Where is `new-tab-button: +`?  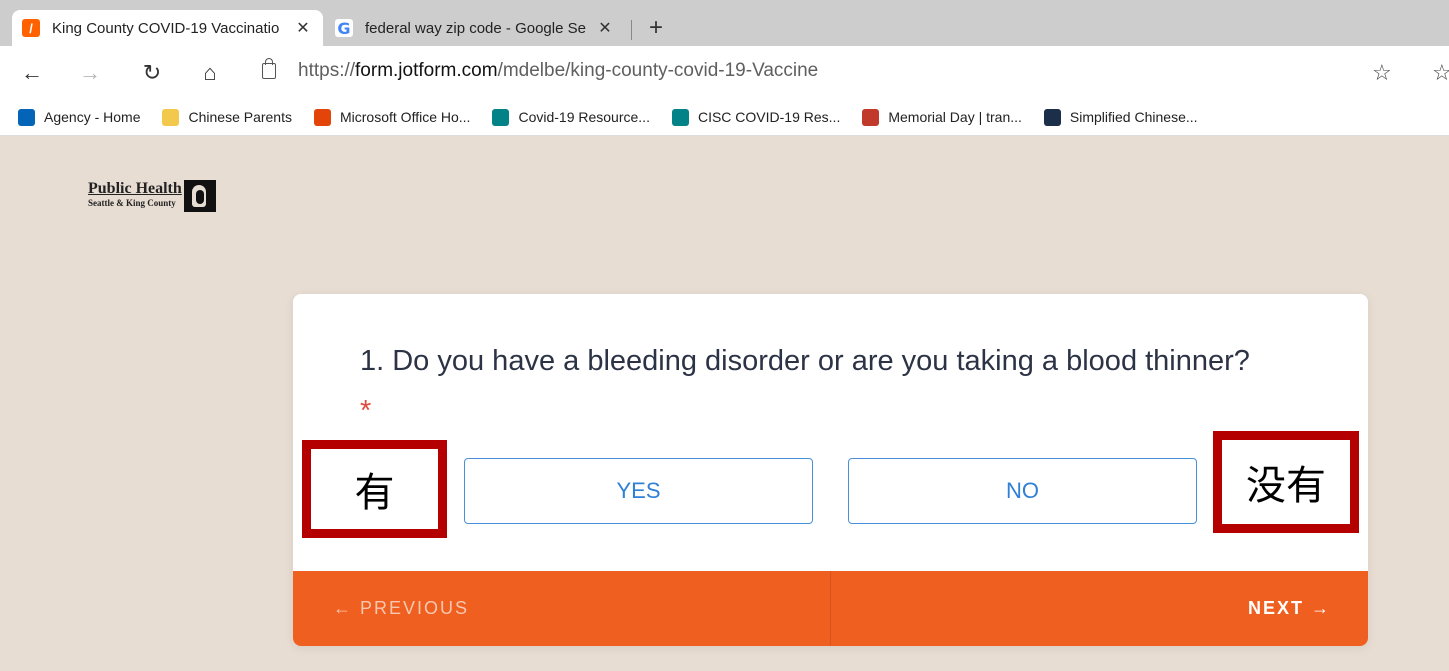 new-tab-button: + is located at coordinates (656, 28).